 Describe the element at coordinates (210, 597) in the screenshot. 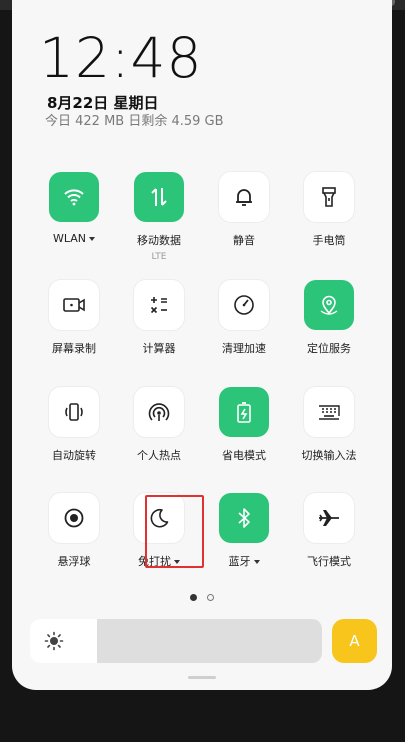

I see `page-dot` at that location.